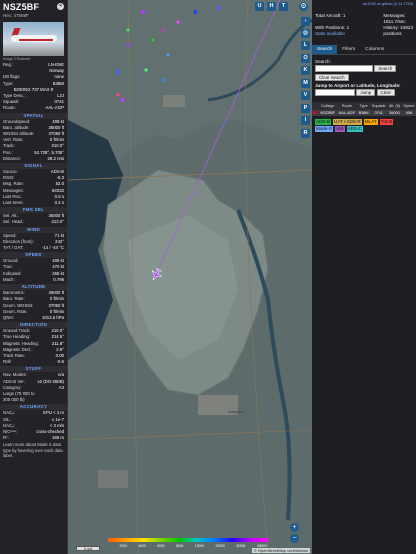 This screenshot has height=554, width=416. I want to click on info-key: Route:, so click(9, 108).